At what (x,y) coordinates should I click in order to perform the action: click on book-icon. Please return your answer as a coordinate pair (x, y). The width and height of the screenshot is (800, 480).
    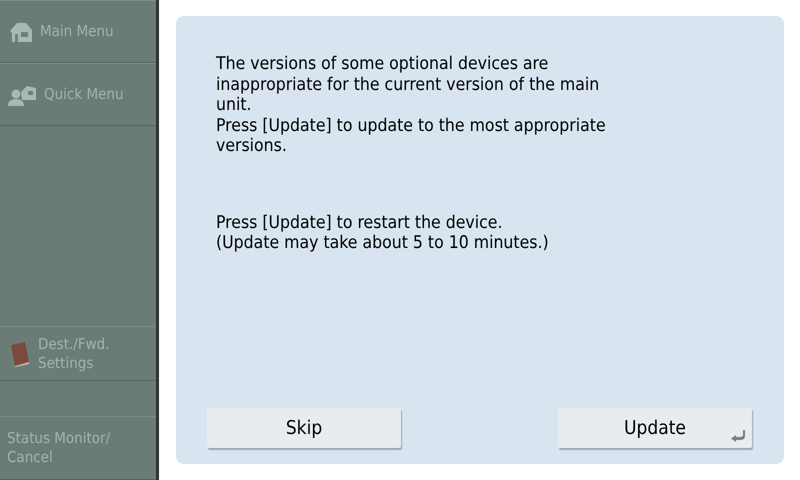
    Looking at the image, I should click on (20, 353).